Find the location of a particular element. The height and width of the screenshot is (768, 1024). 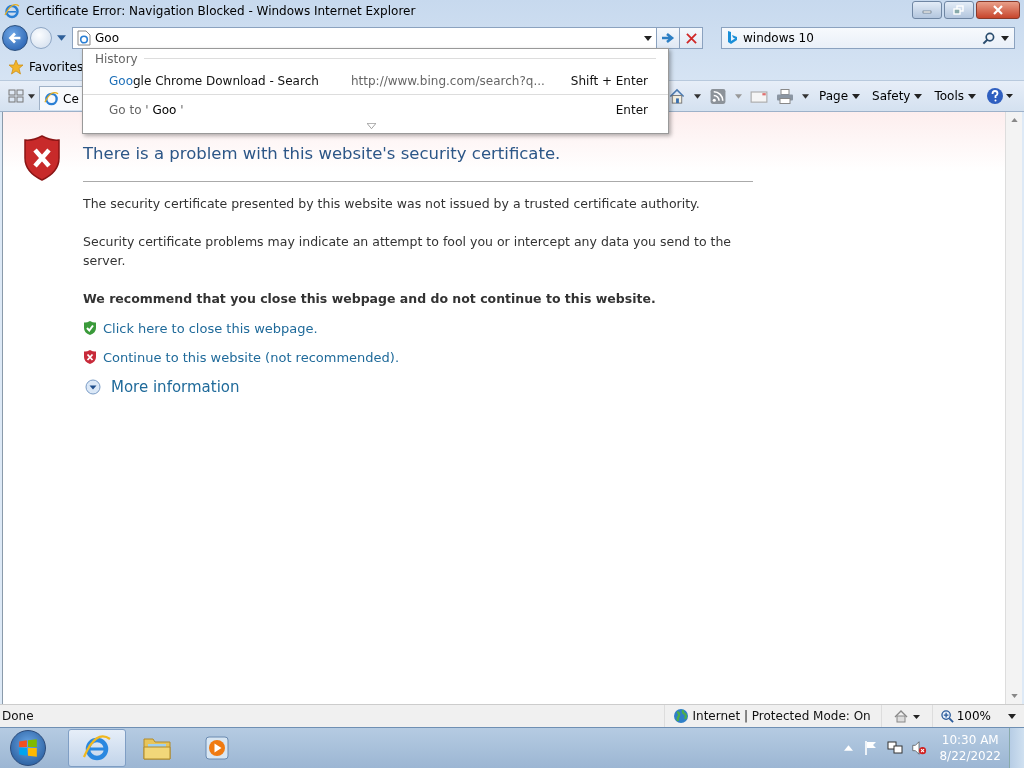

arrow-icon is located at coordinates (668, 38).